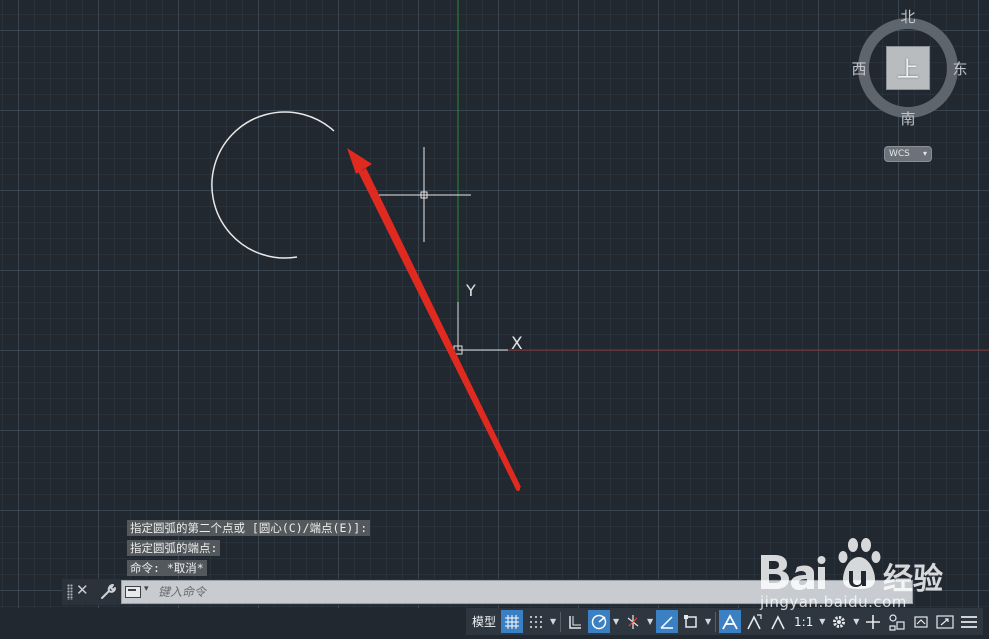  I want to click on viewcube-top-face: 上, so click(908, 68).